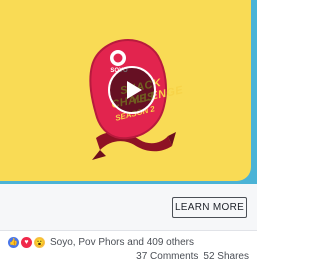  Describe the element at coordinates (209, 207) in the screenshot. I see `learn-more-button: LEARN MORE` at that location.